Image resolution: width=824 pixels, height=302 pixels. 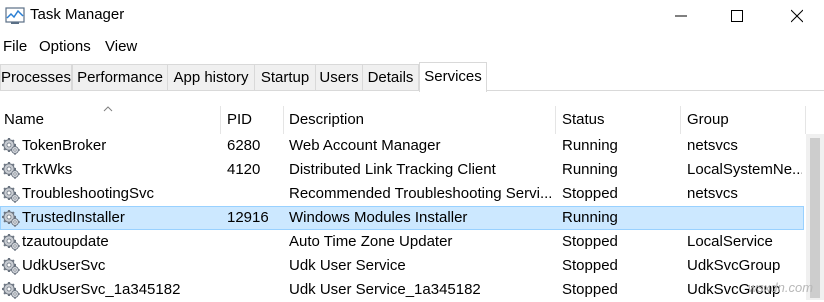 What do you see at coordinates (88, 193) in the screenshot?
I see `cell-name: TroubleshootingSvc` at bounding box center [88, 193].